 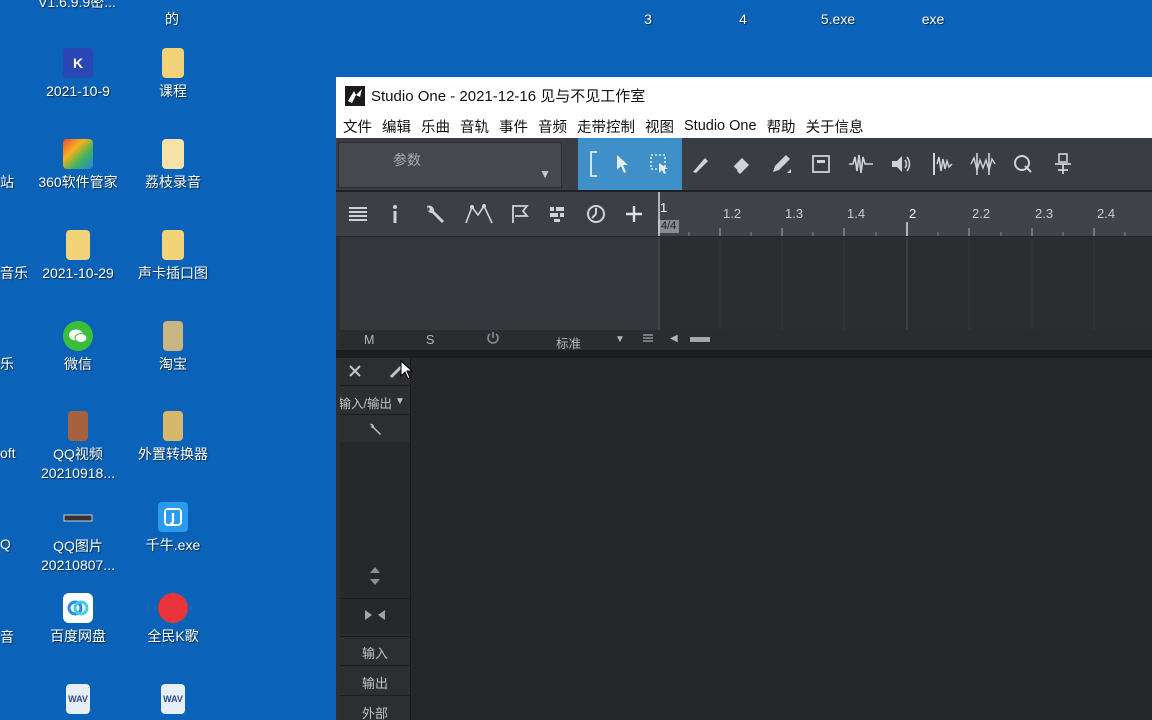 I want to click on desktop-icon-label: 淘宝, so click(x=173, y=364).